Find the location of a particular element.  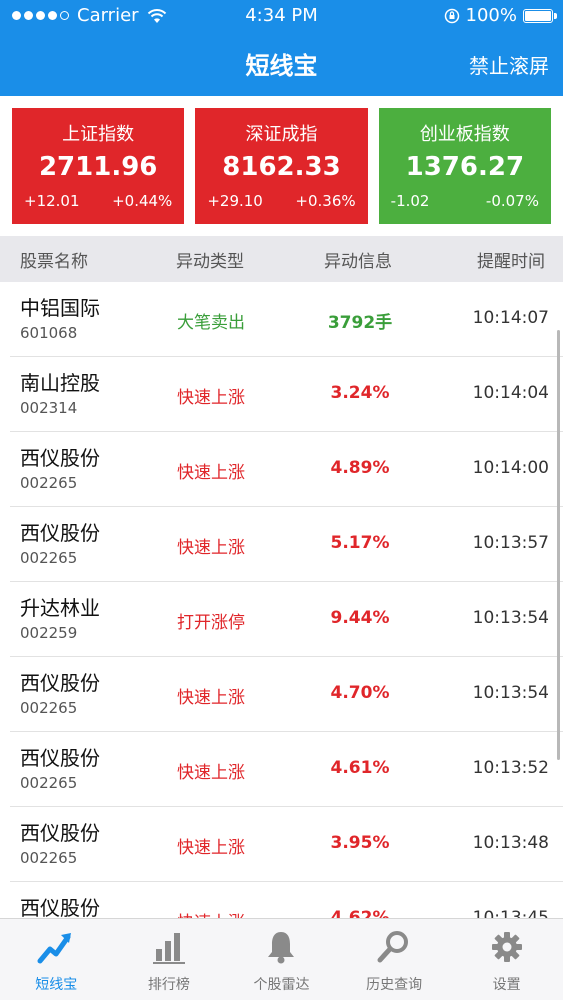

table-row: 西仪股份 002265 快速上涨 3.95% 10:13:48 is located at coordinates (286, 844).